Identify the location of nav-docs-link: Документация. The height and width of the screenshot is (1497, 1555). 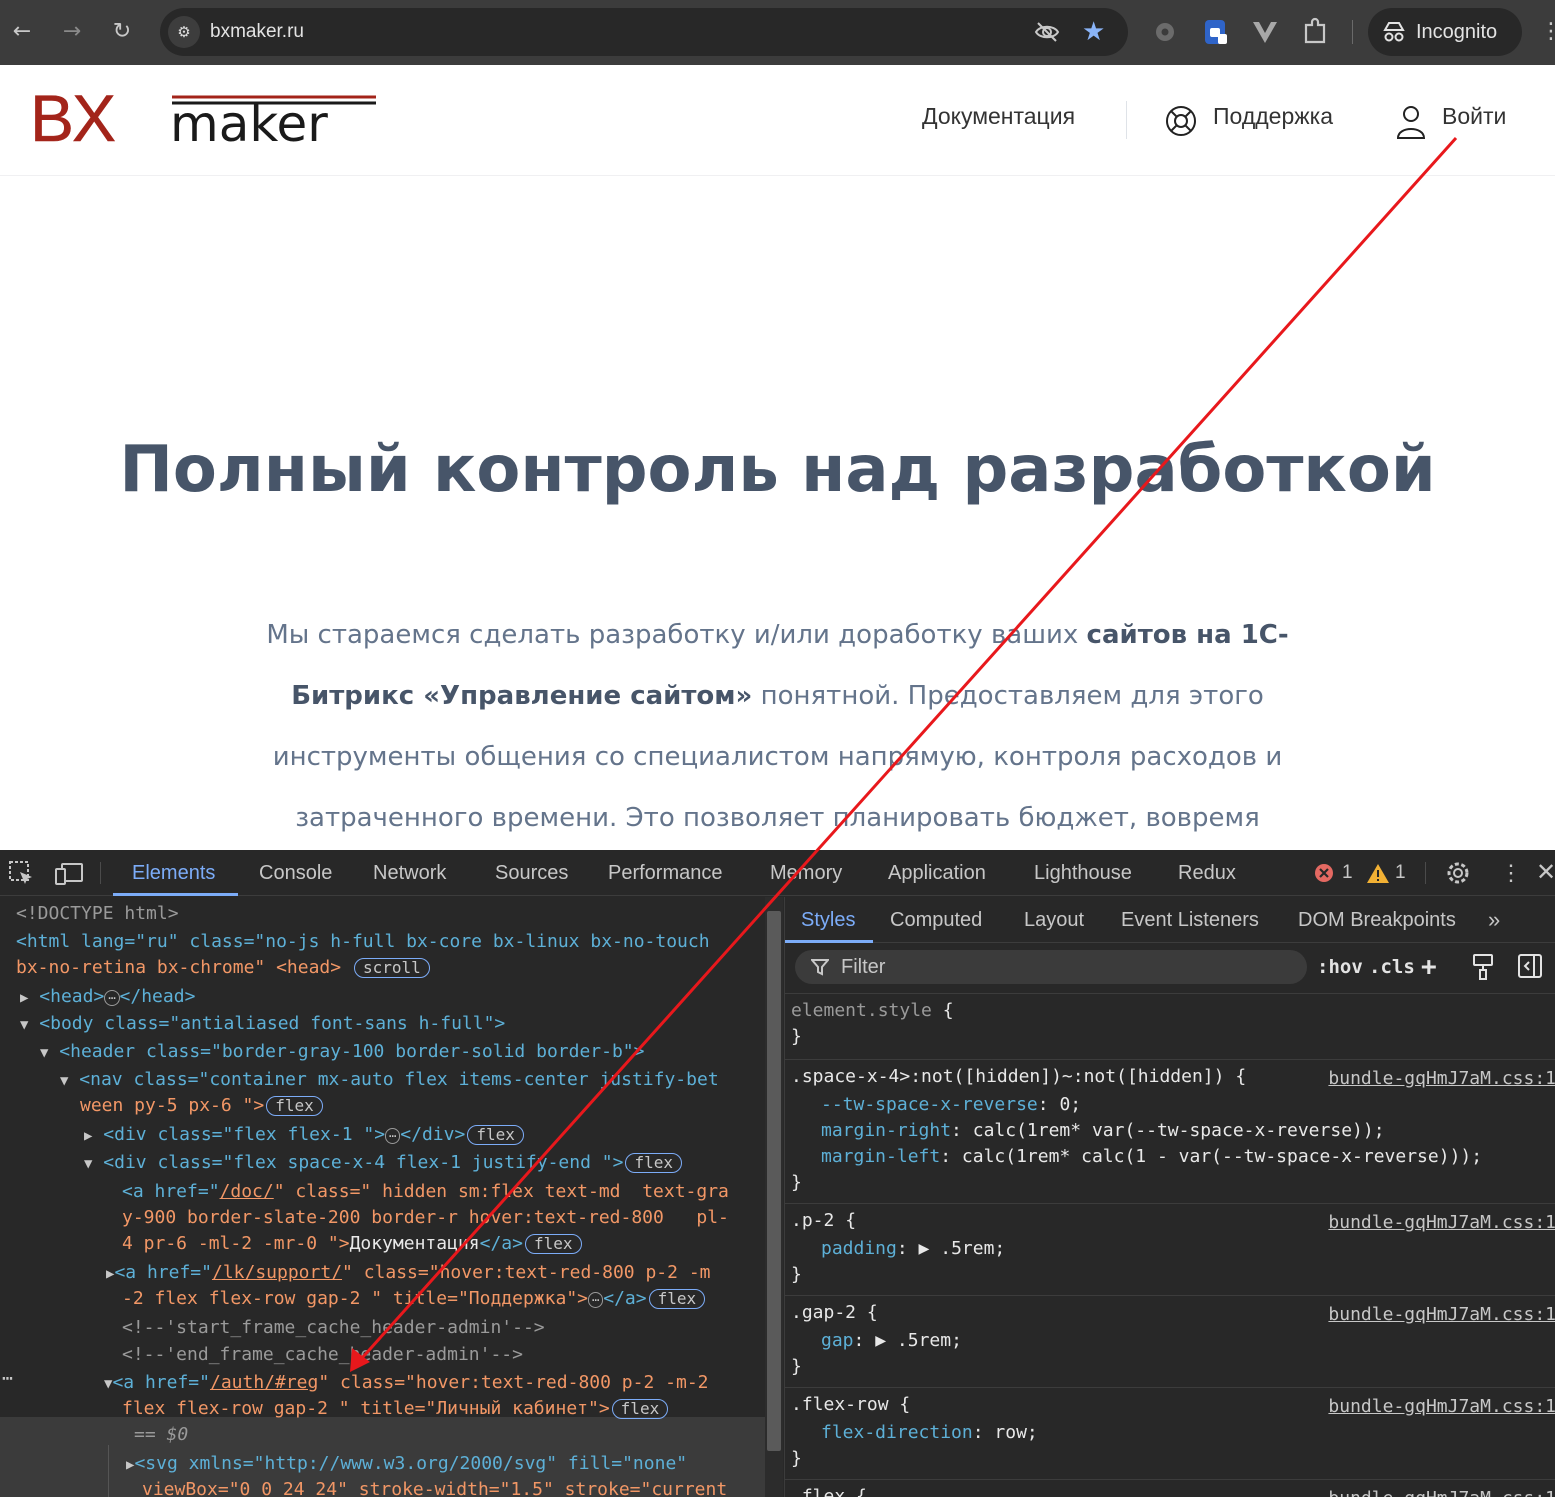
(998, 116).